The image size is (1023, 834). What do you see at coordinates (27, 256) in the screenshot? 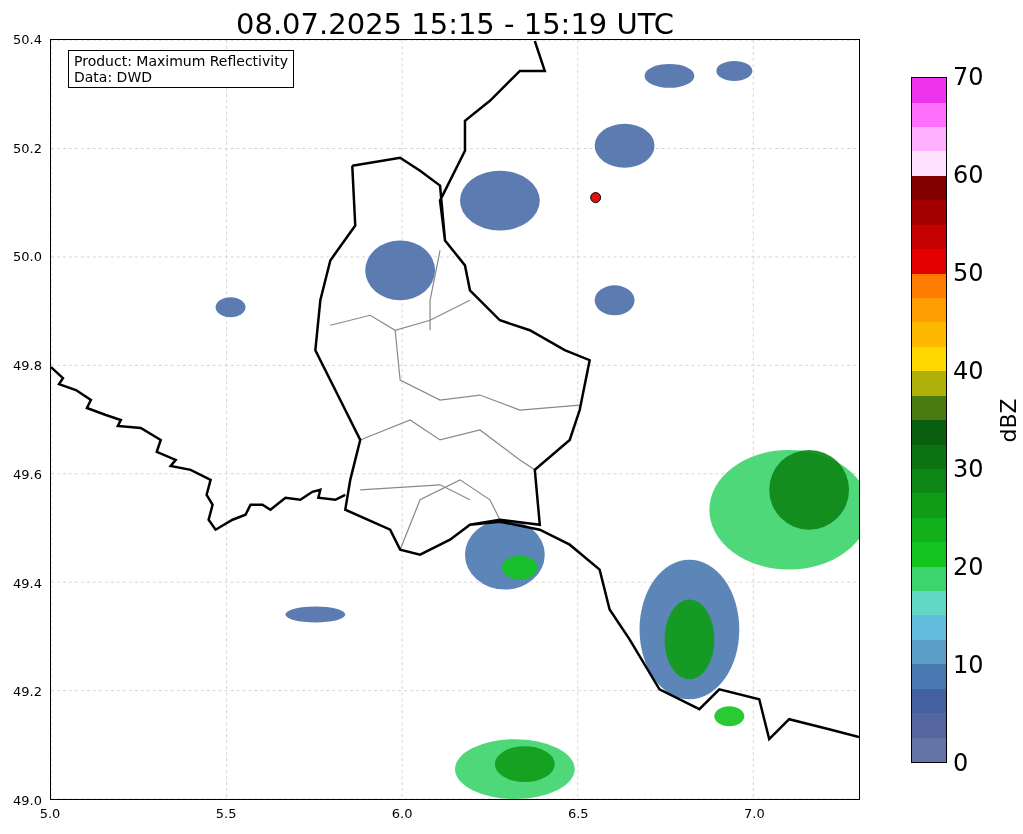
I see `axis-tick-label: 50.0` at bounding box center [27, 256].